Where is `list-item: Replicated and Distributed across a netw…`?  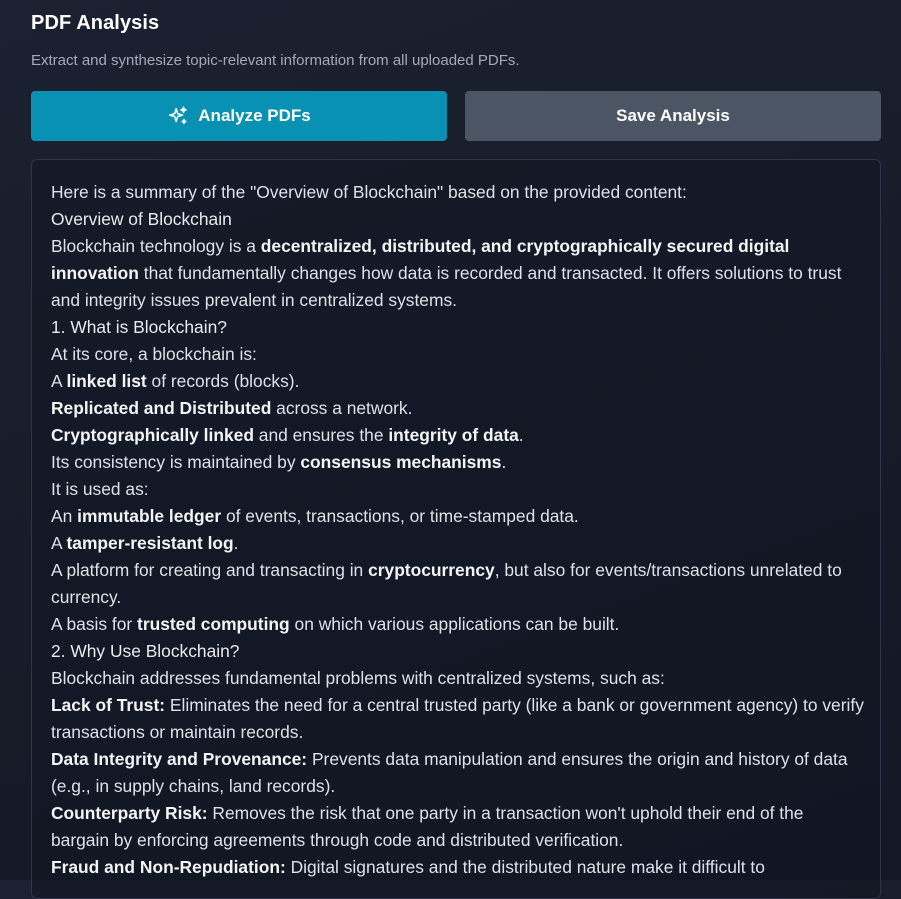 list-item: Replicated and Distributed across a netw… is located at coordinates (232, 408).